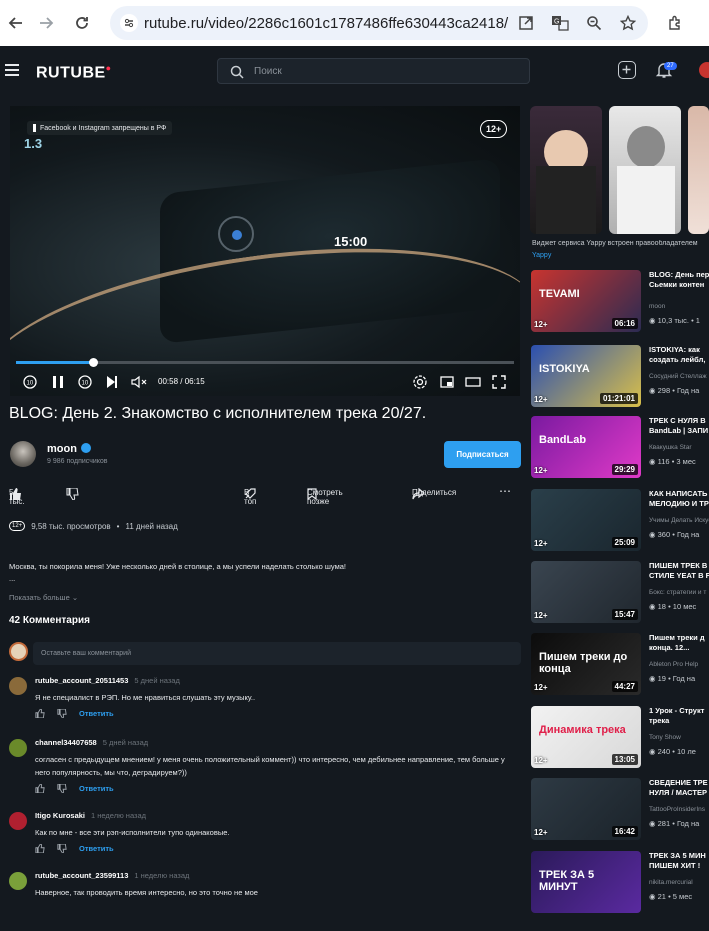 This screenshot has height=931, width=709. What do you see at coordinates (679, 716) in the screenshot?
I see `recommended-title: 1 Урок - Структ трека` at bounding box center [679, 716].